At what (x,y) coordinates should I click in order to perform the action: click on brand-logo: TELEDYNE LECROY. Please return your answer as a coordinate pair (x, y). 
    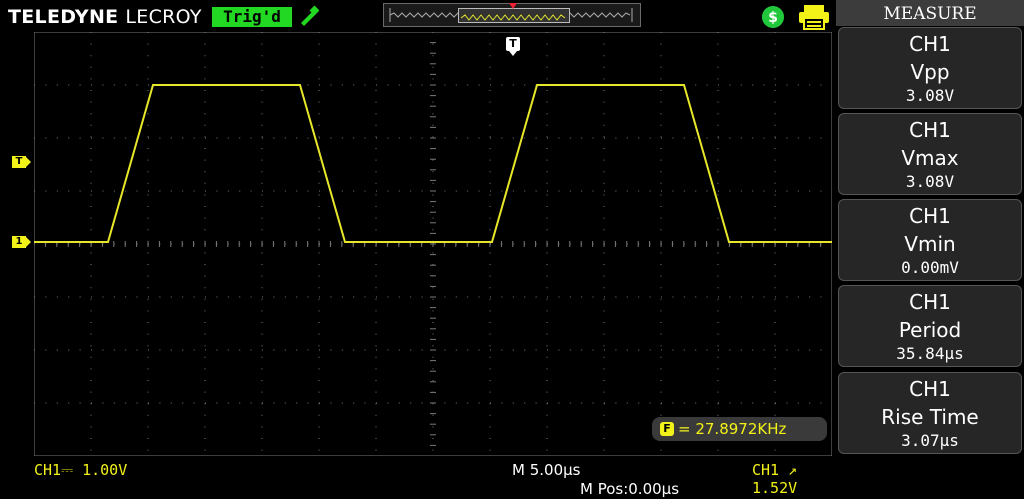
    Looking at the image, I should click on (105, 17).